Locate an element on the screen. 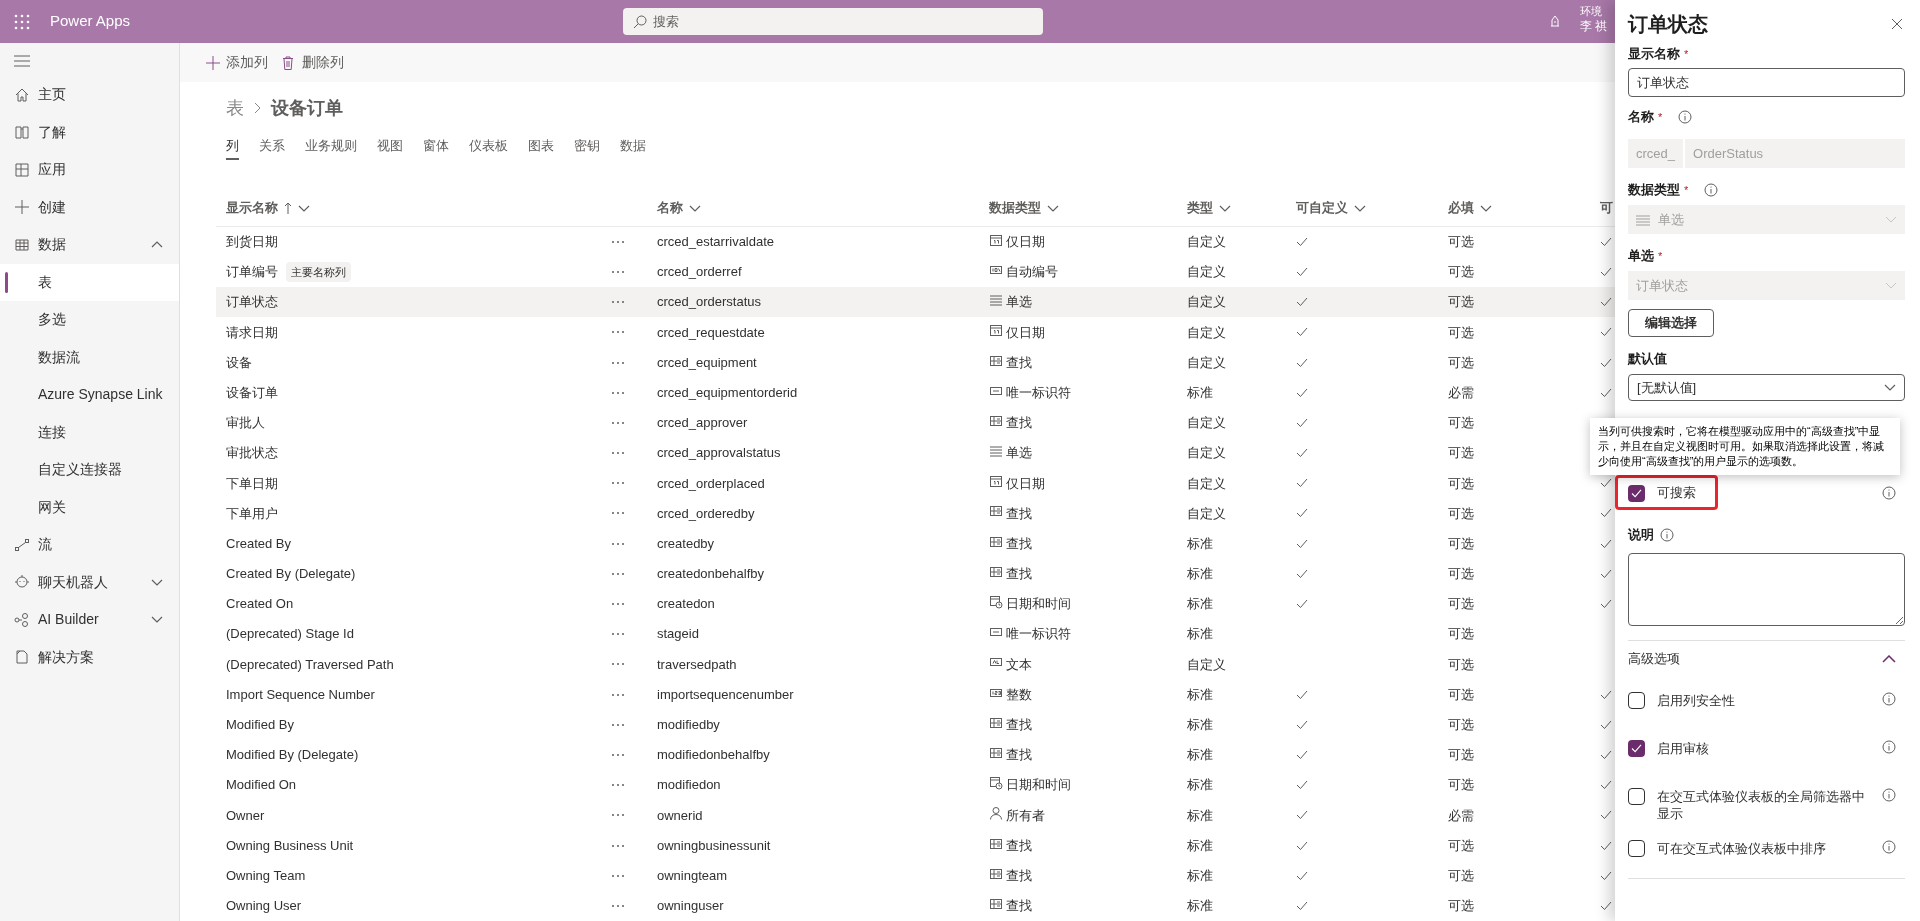  checkbox-label: 可在交互式体验仪表板中排序 is located at coordinates (1742, 848).